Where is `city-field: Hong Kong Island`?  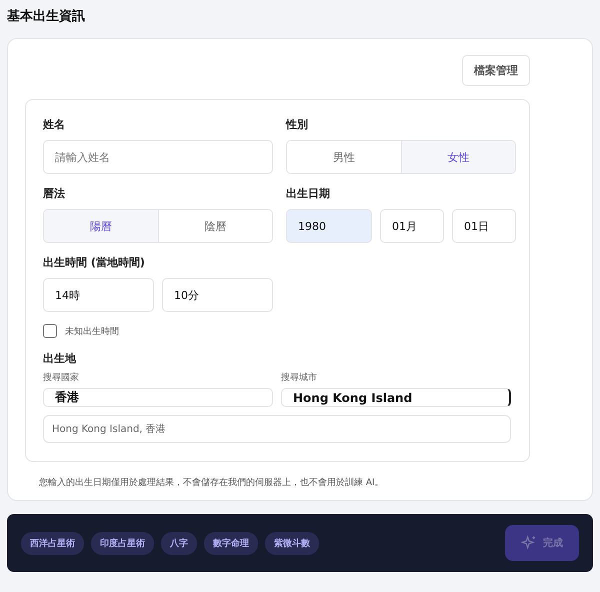
city-field: Hong Kong Island is located at coordinates (396, 397).